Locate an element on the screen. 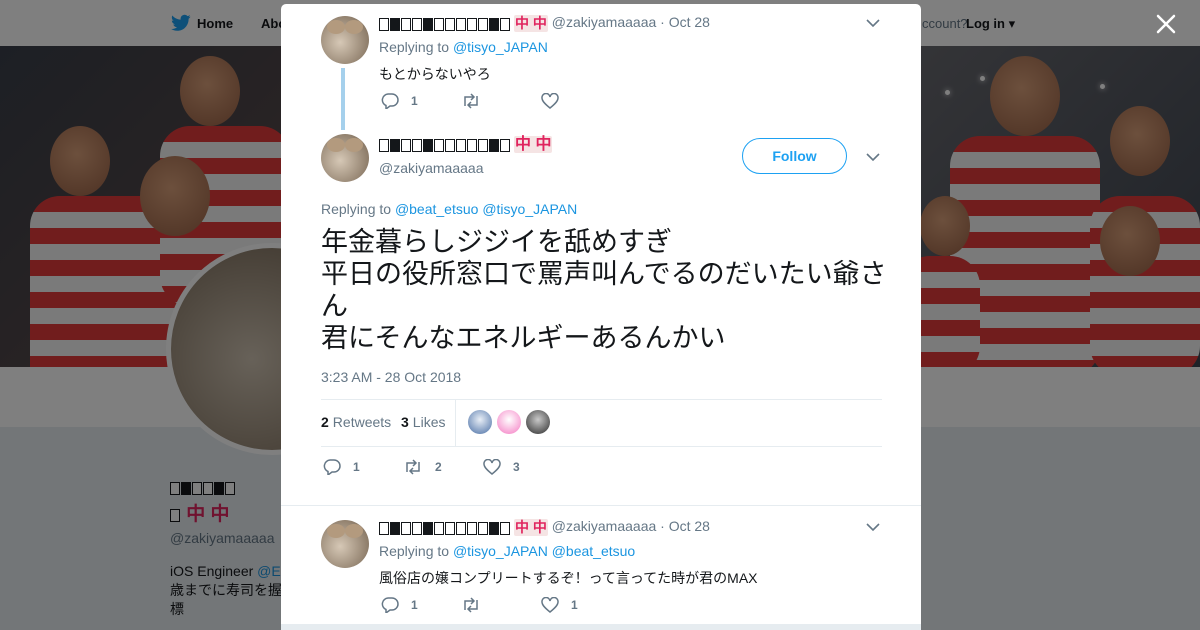 The height and width of the screenshot is (630, 1200). tweet-stats: 2 Retweets 3 Likes is located at coordinates (601, 423).